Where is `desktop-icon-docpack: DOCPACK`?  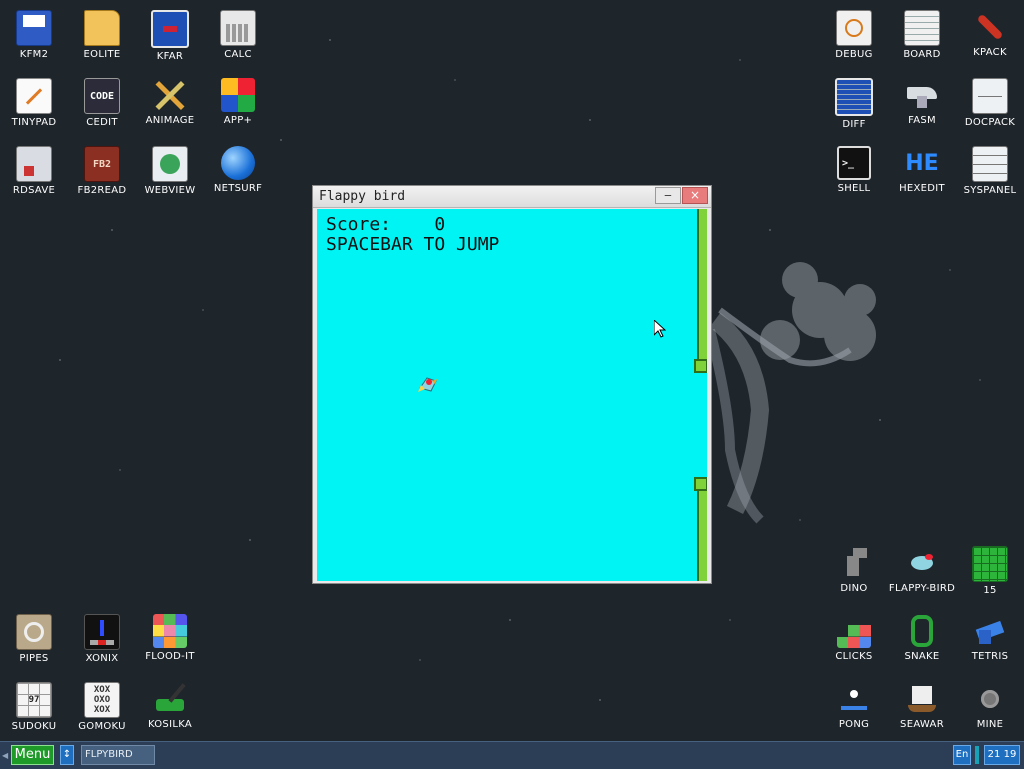 desktop-icon-docpack: DOCPACK is located at coordinates (990, 104).